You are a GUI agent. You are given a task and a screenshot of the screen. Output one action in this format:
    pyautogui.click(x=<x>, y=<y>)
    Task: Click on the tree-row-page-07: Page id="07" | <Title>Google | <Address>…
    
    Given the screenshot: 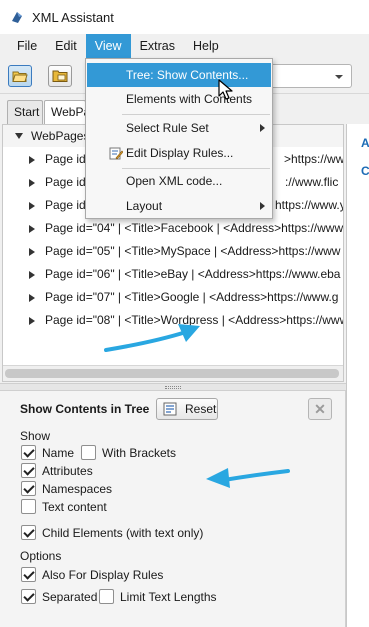 What is the action you would take?
    pyautogui.click(x=173, y=297)
    